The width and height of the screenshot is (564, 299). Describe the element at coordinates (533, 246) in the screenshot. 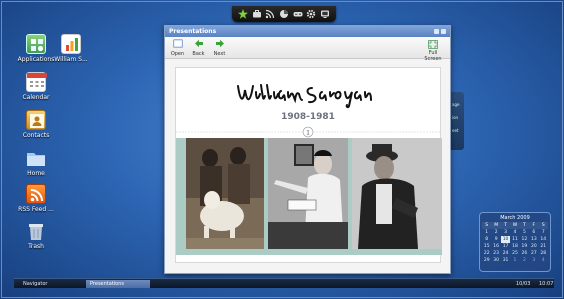

I see `calendar-day: 20` at that location.